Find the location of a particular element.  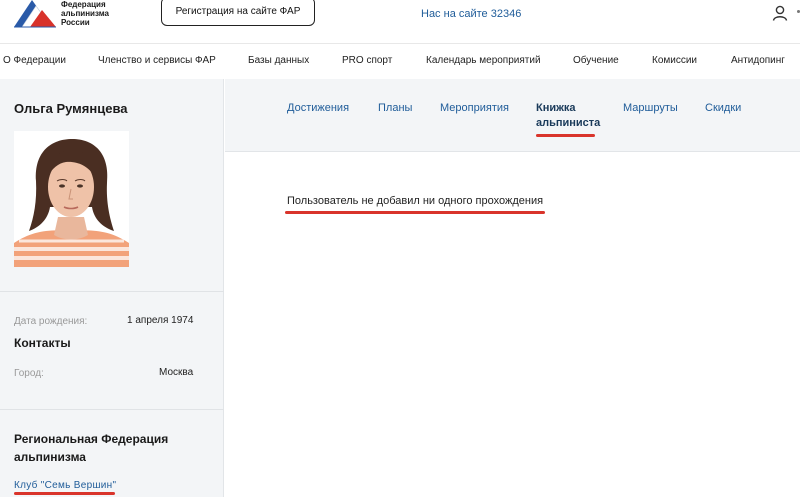

tab-discounts: Скидки is located at coordinates (723, 108).